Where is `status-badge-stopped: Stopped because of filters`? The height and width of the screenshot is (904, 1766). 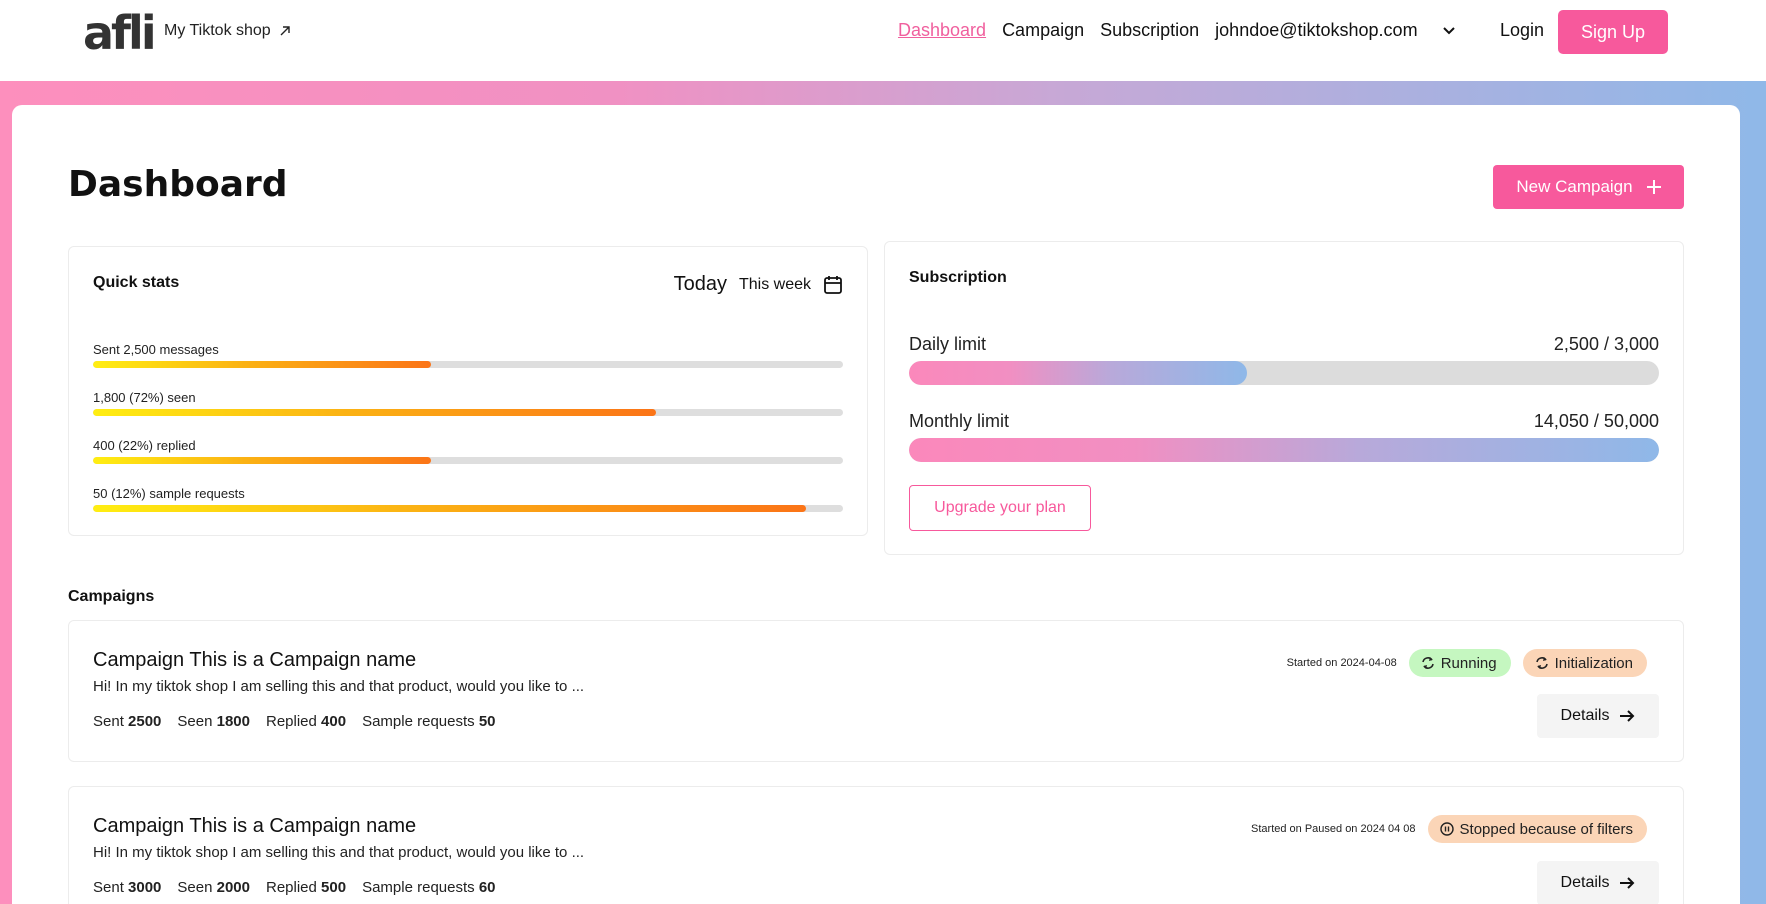 status-badge-stopped: Stopped because of filters is located at coordinates (1537, 829).